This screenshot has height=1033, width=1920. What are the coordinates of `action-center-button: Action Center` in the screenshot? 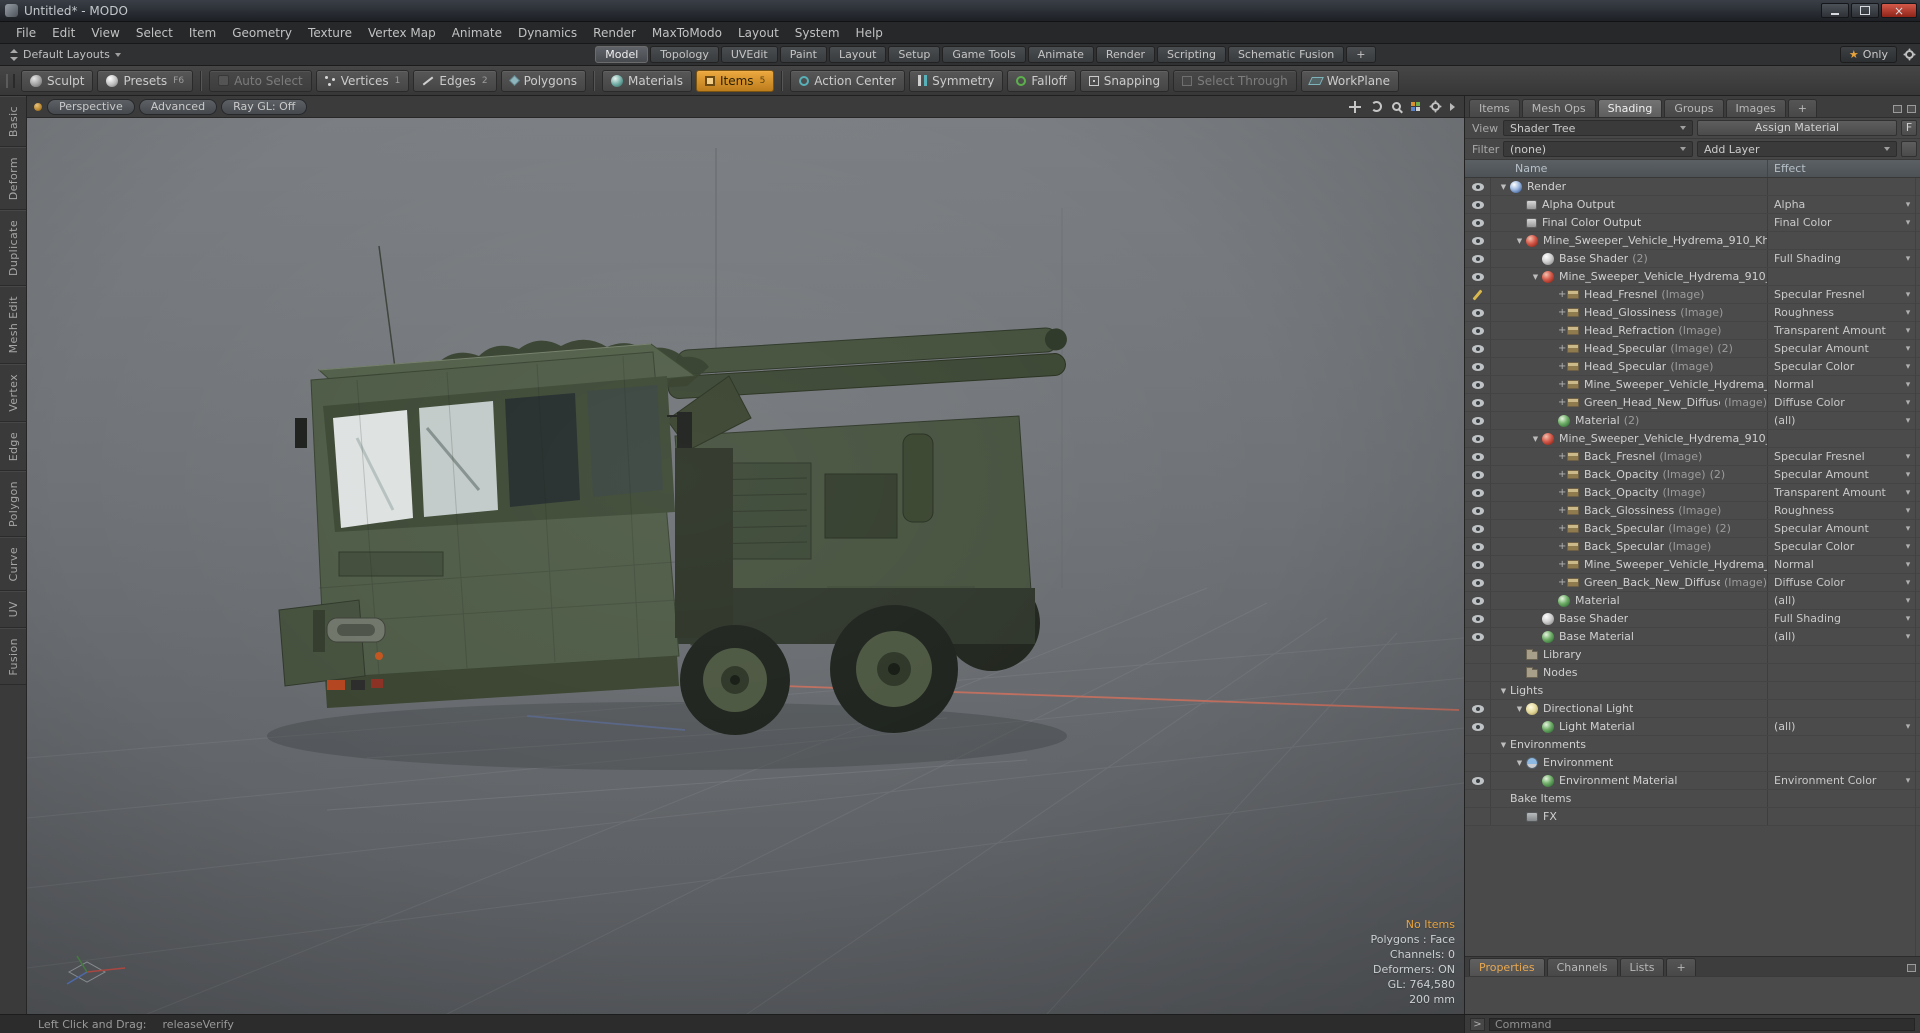 It's located at (848, 80).